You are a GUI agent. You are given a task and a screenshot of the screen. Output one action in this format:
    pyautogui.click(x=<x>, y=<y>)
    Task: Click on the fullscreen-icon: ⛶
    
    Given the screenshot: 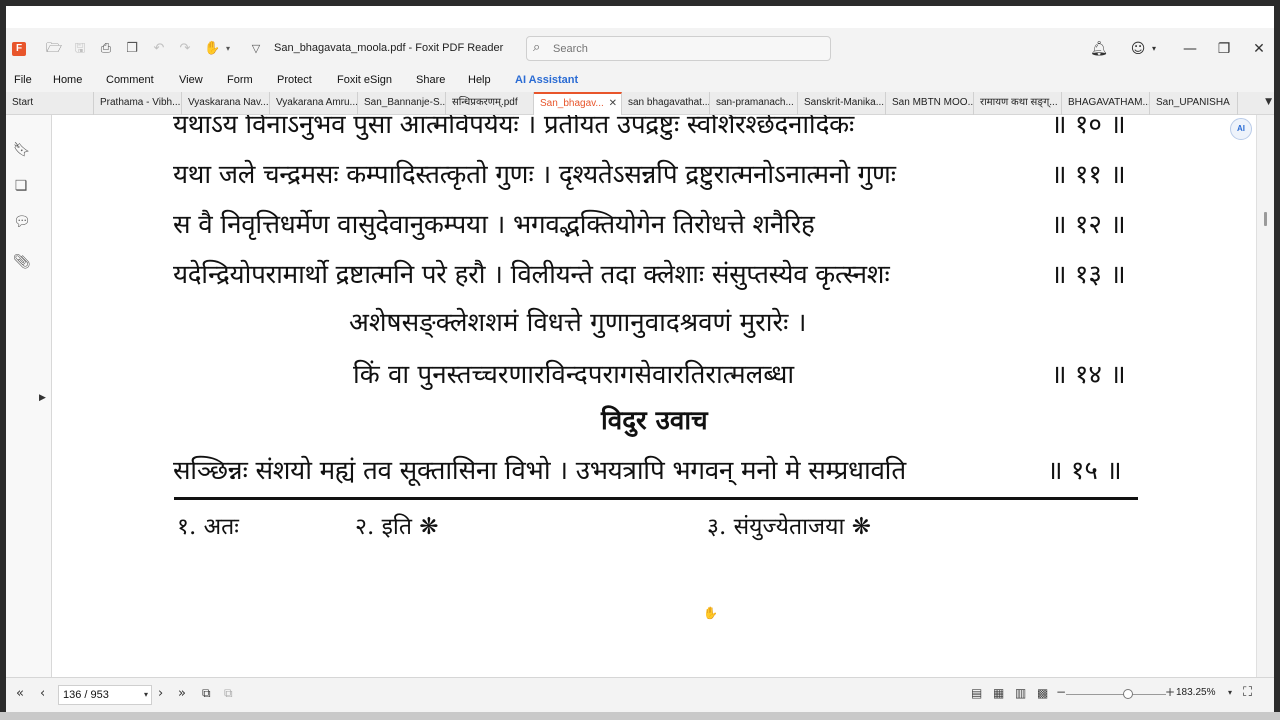 What is the action you would take?
    pyautogui.click(x=1247, y=692)
    